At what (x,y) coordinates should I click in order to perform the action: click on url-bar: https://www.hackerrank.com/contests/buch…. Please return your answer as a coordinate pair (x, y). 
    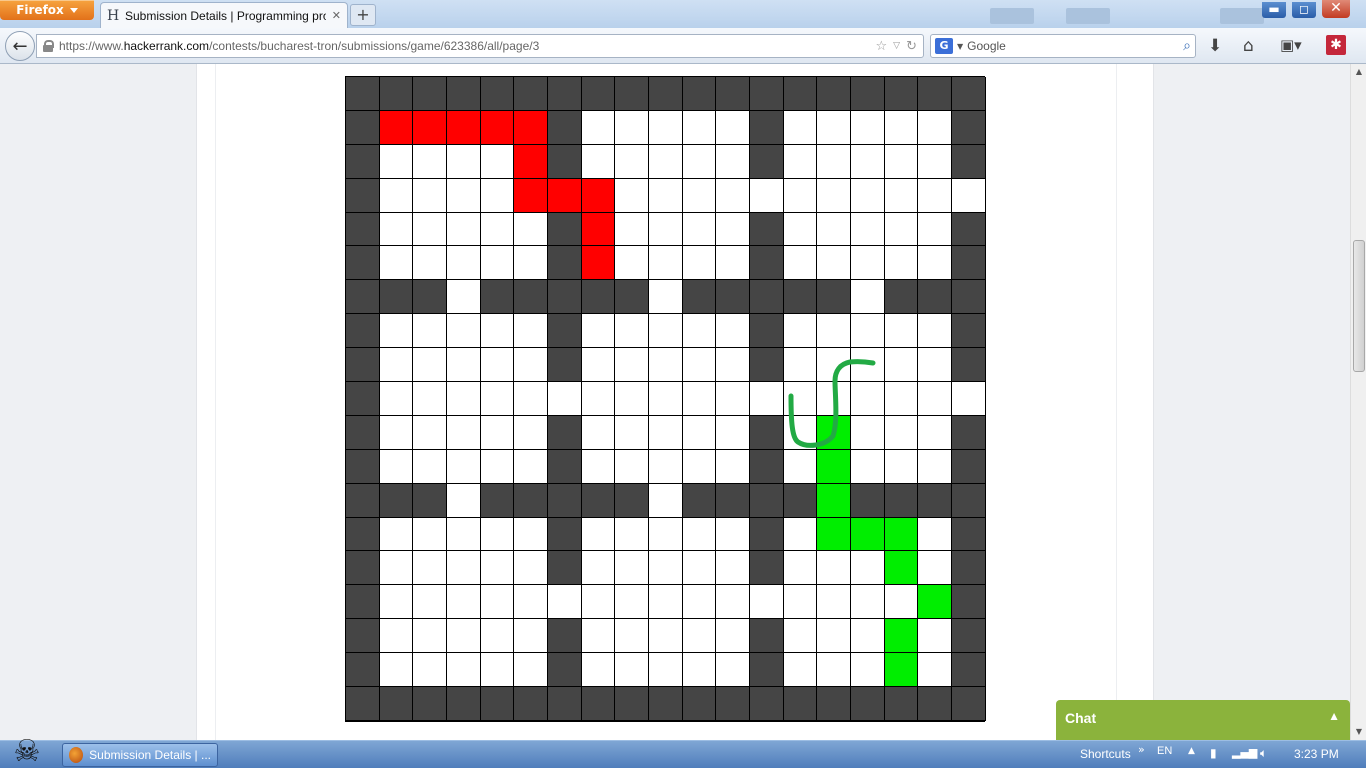
    Looking at the image, I should click on (480, 46).